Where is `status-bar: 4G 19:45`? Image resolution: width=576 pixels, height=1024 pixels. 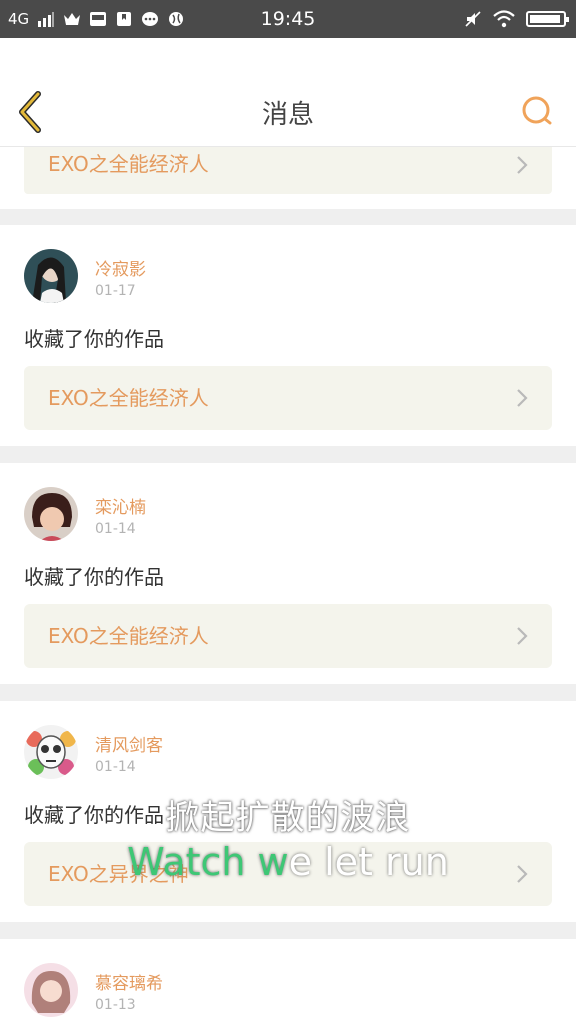
status-bar: 4G 19:45 is located at coordinates (288, 19).